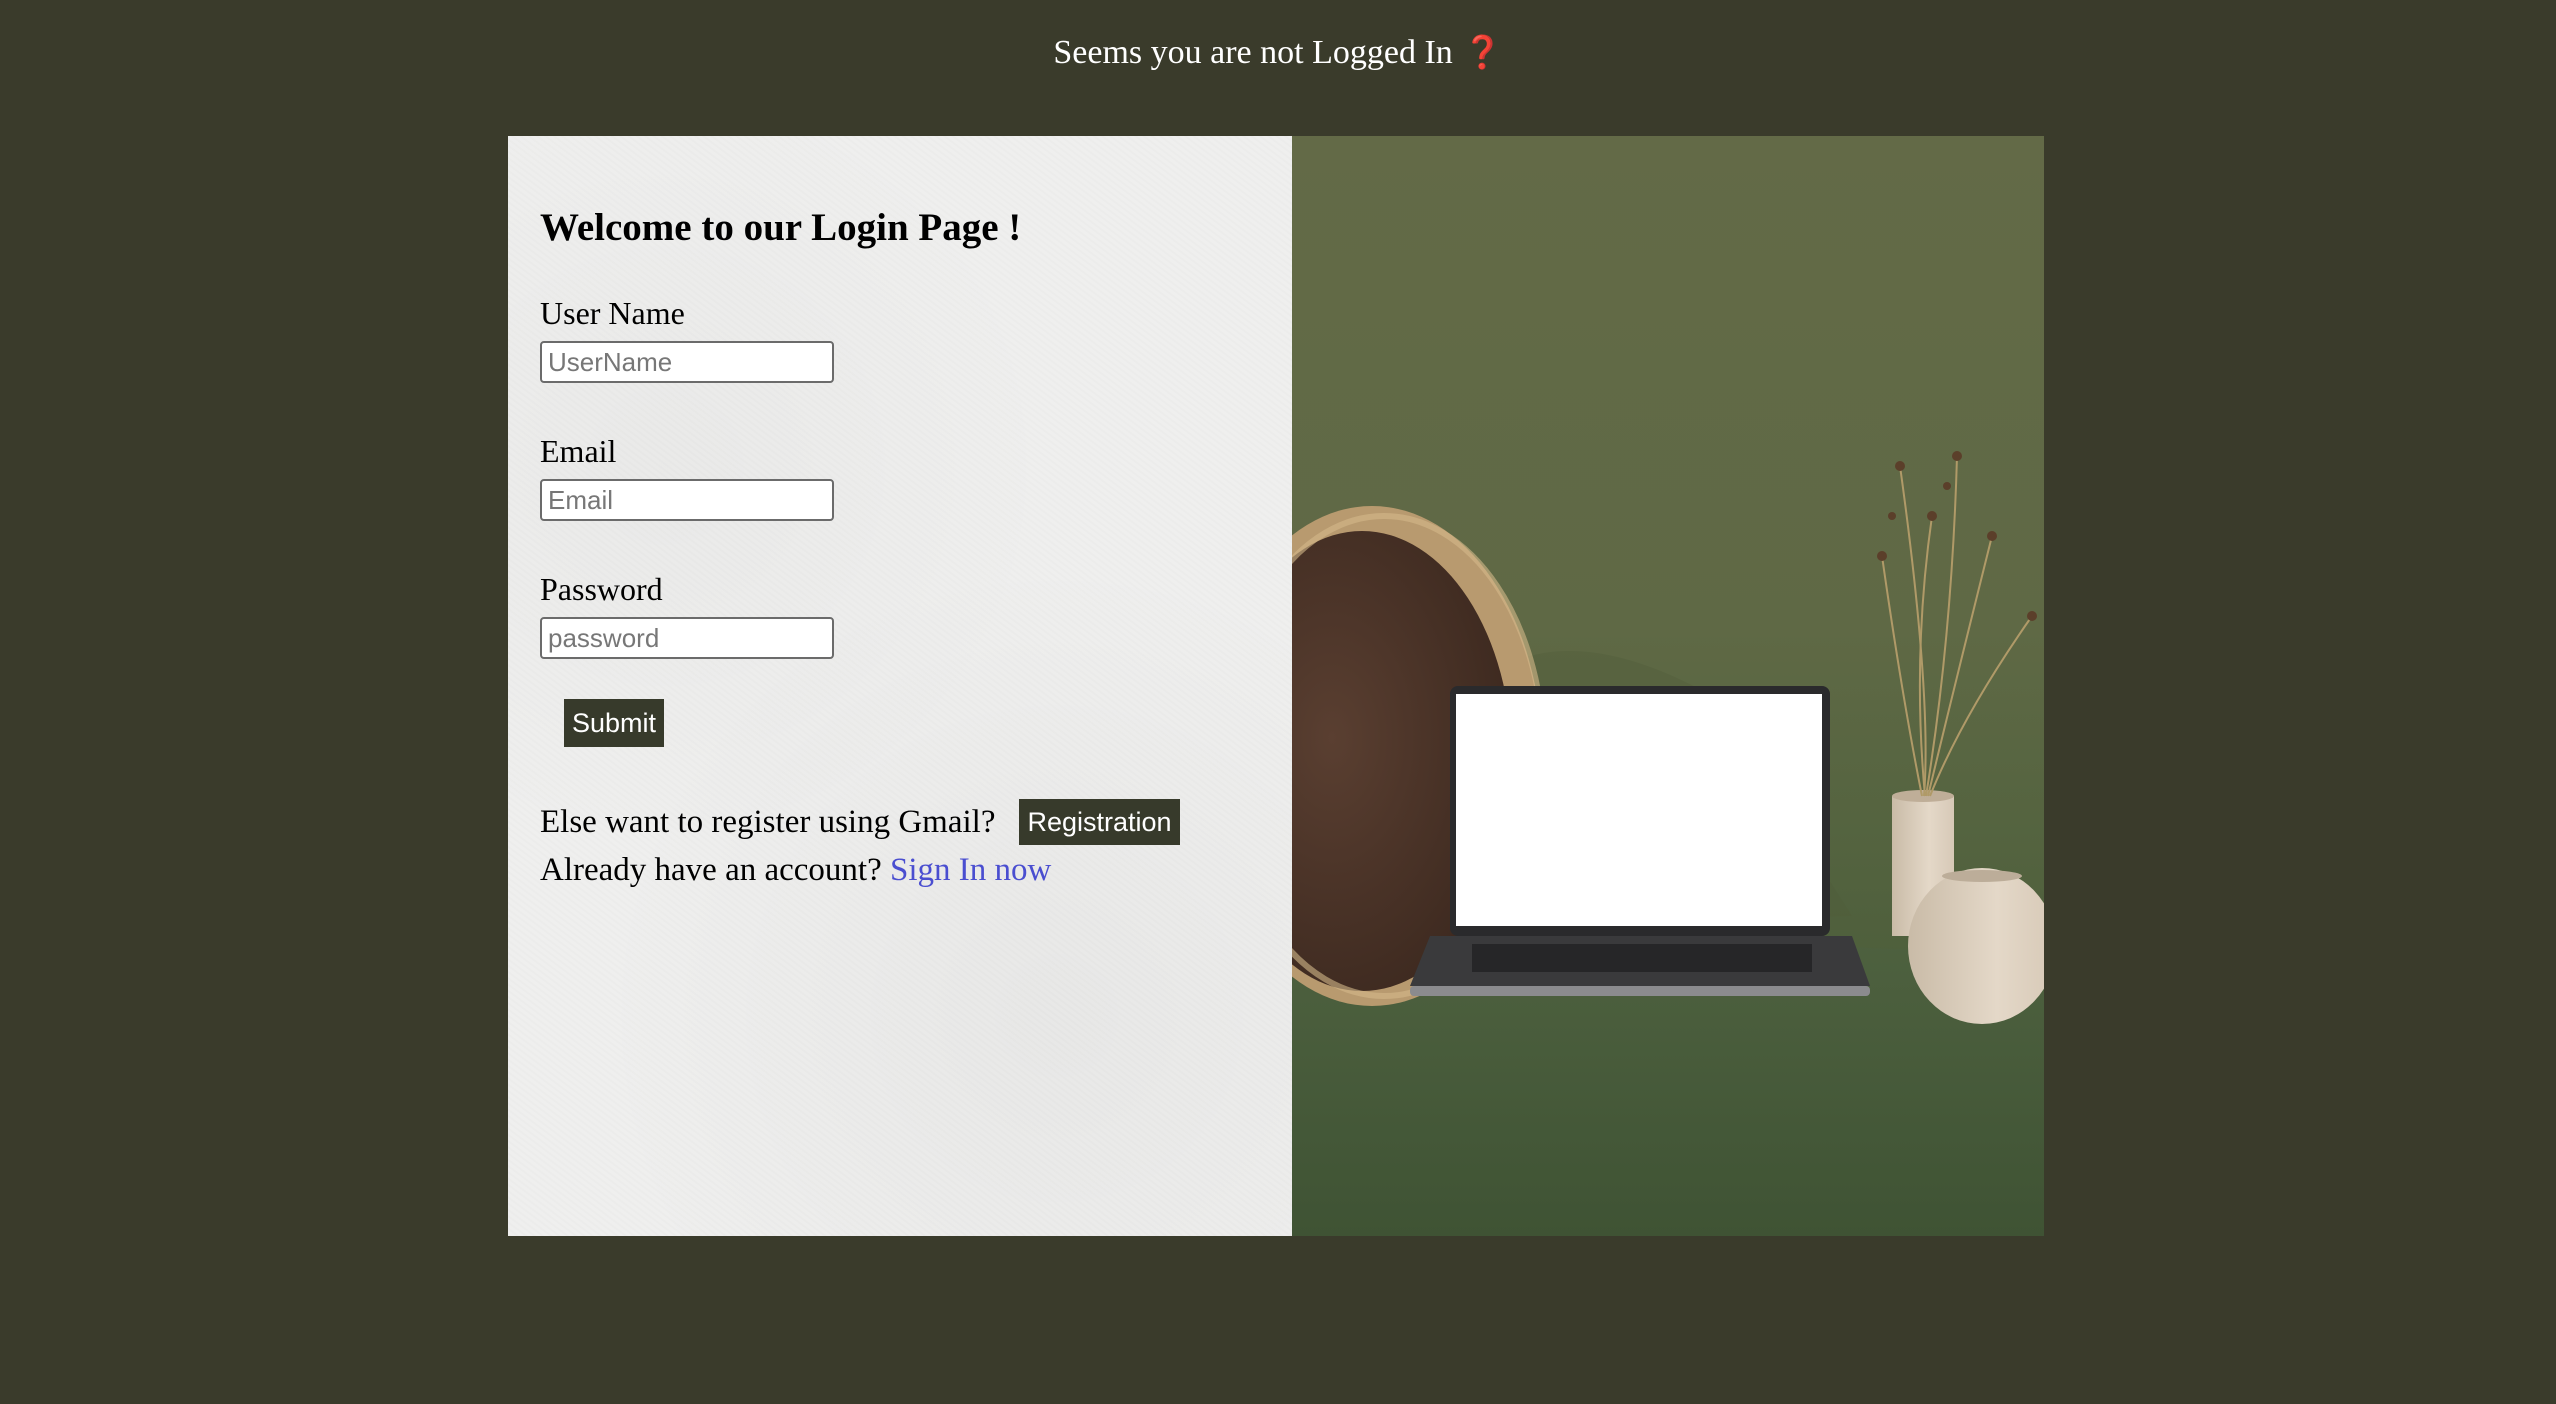 The height and width of the screenshot is (1404, 2556). Describe the element at coordinates (900, 338) in the screenshot. I see `username-field-group: User Name` at that location.